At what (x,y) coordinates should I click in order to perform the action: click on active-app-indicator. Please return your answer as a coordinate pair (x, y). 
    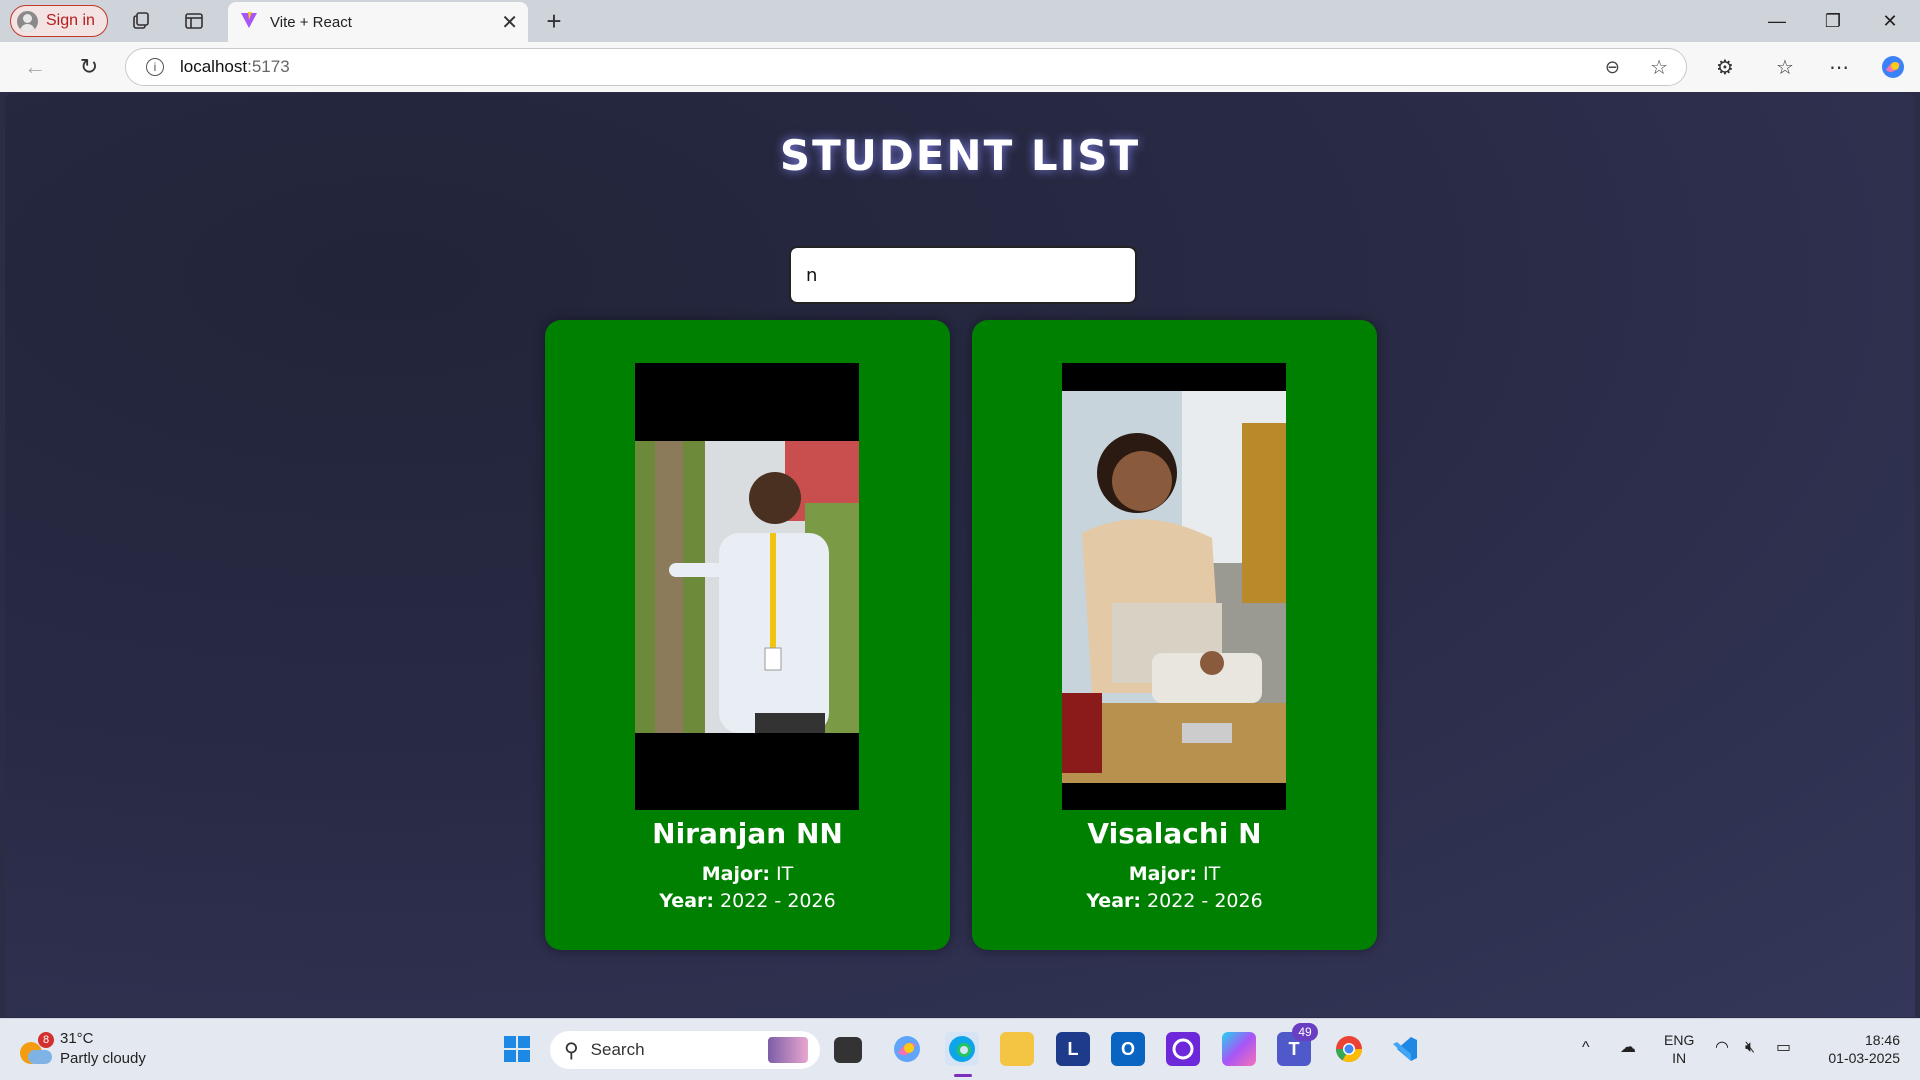
    Looking at the image, I should click on (963, 1075).